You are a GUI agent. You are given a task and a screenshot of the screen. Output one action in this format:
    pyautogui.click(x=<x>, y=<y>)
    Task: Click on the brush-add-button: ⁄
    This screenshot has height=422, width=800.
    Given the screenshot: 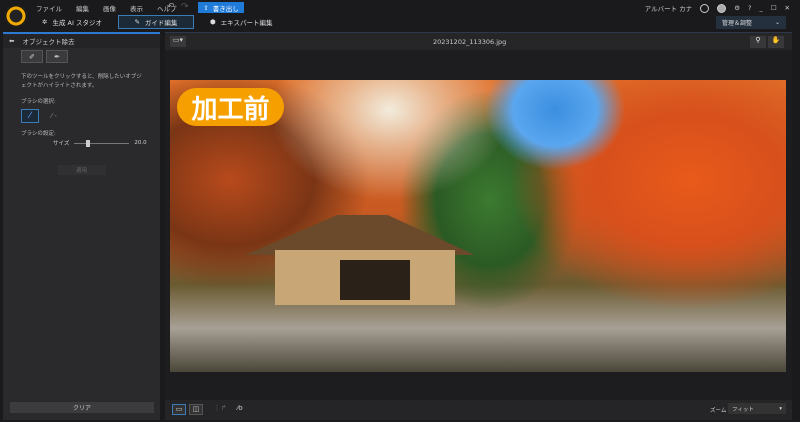 What is the action you would take?
    pyautogui.click(x=30, y=116)
    